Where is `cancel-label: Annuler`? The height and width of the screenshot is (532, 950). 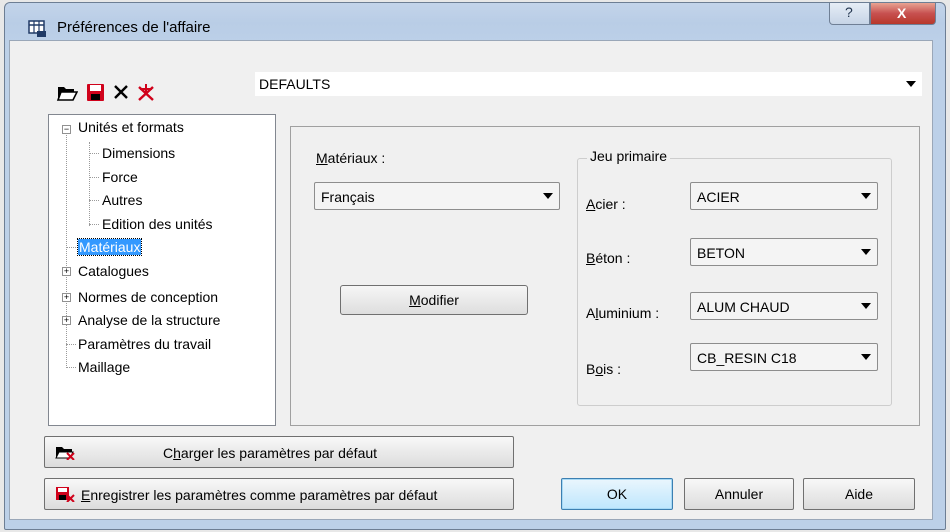 cancel-label: Annuler is located at coordinates (739, 494).